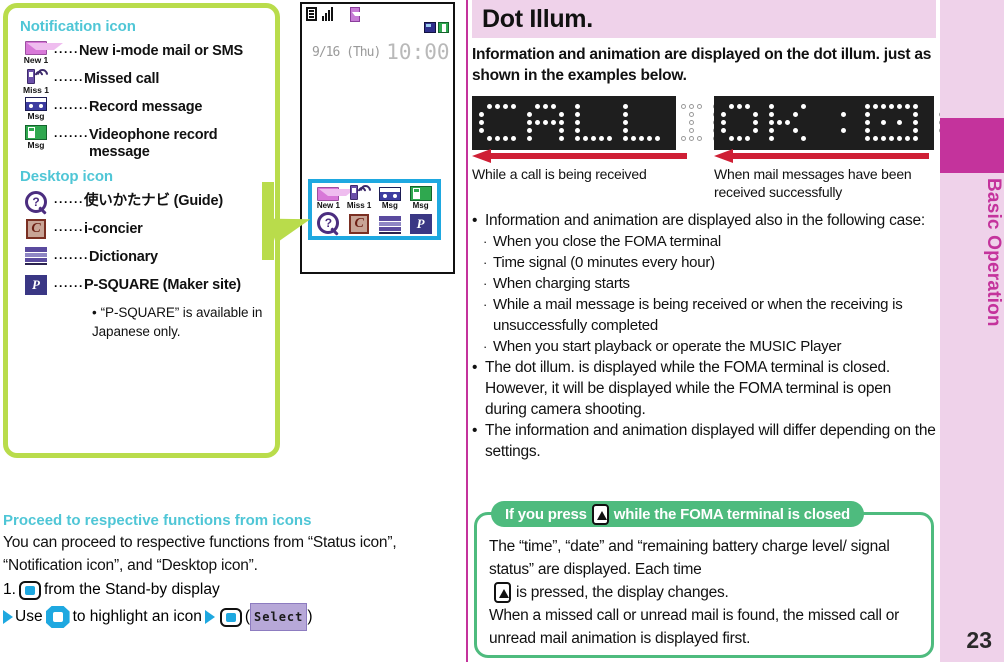 Image resolution: width=1004 pixels, height=662 pixels. Describe the element at coordinates (559, 174) in the screenshot. I see `example-caption: While a call is being received` at that location.